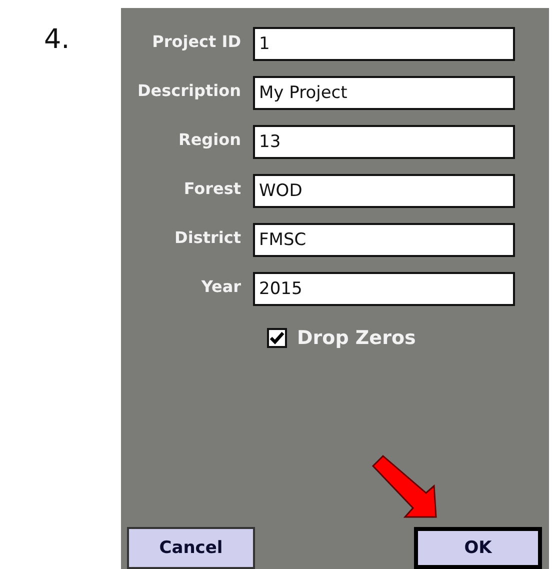 The width and height of the screenshot is (553, 569). I want to click on step-number: 4., so click(57, 39).